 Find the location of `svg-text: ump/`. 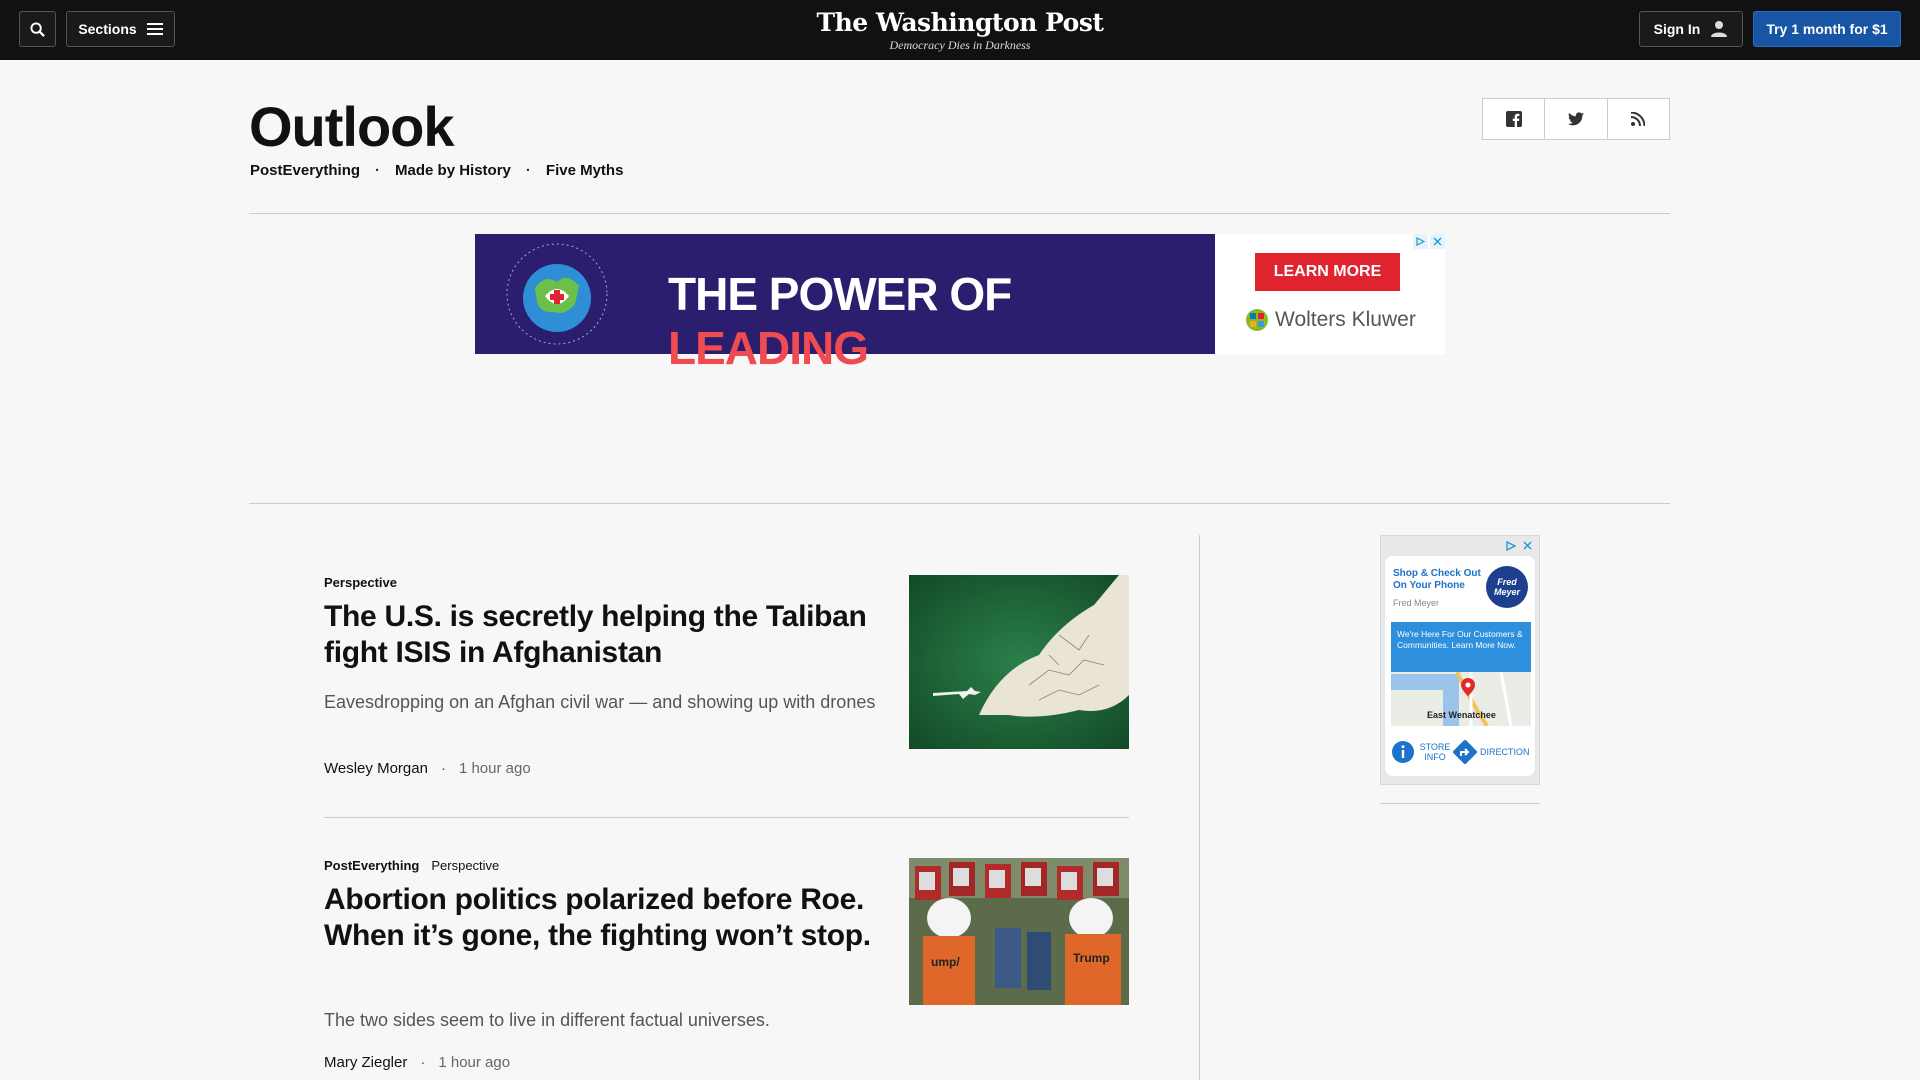

svg-text: ump/ is located at coordinates (945, 962).